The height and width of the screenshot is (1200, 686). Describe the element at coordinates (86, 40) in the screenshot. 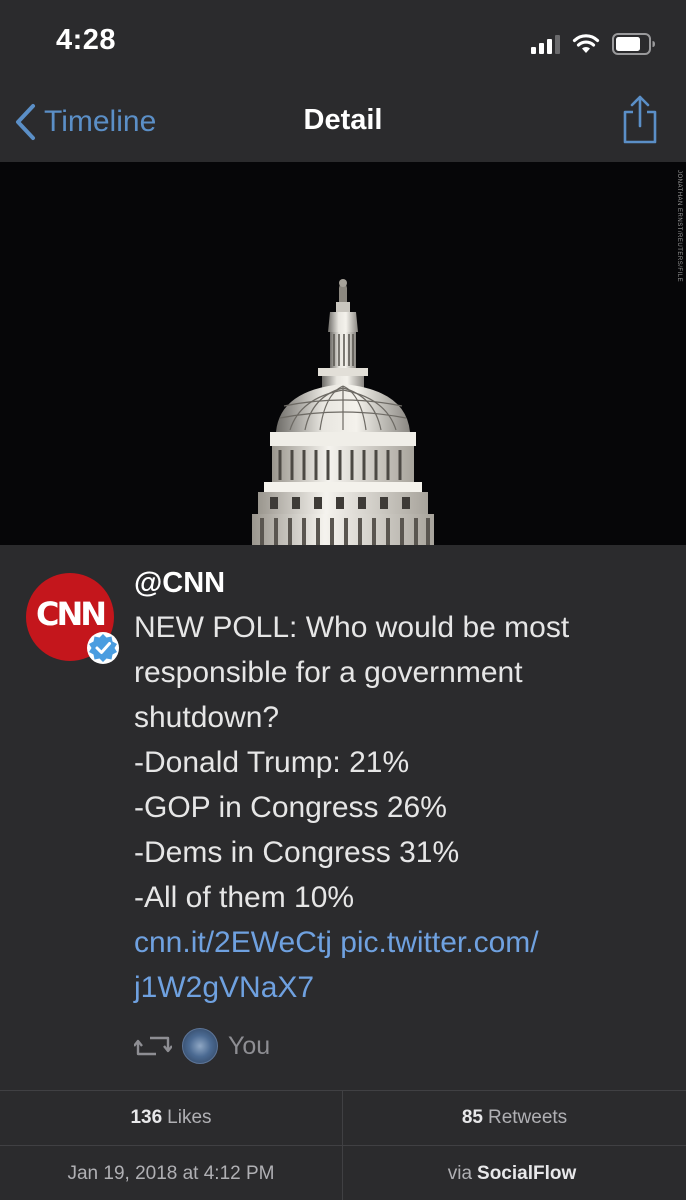

I see `status-time: 4:28` at that location.